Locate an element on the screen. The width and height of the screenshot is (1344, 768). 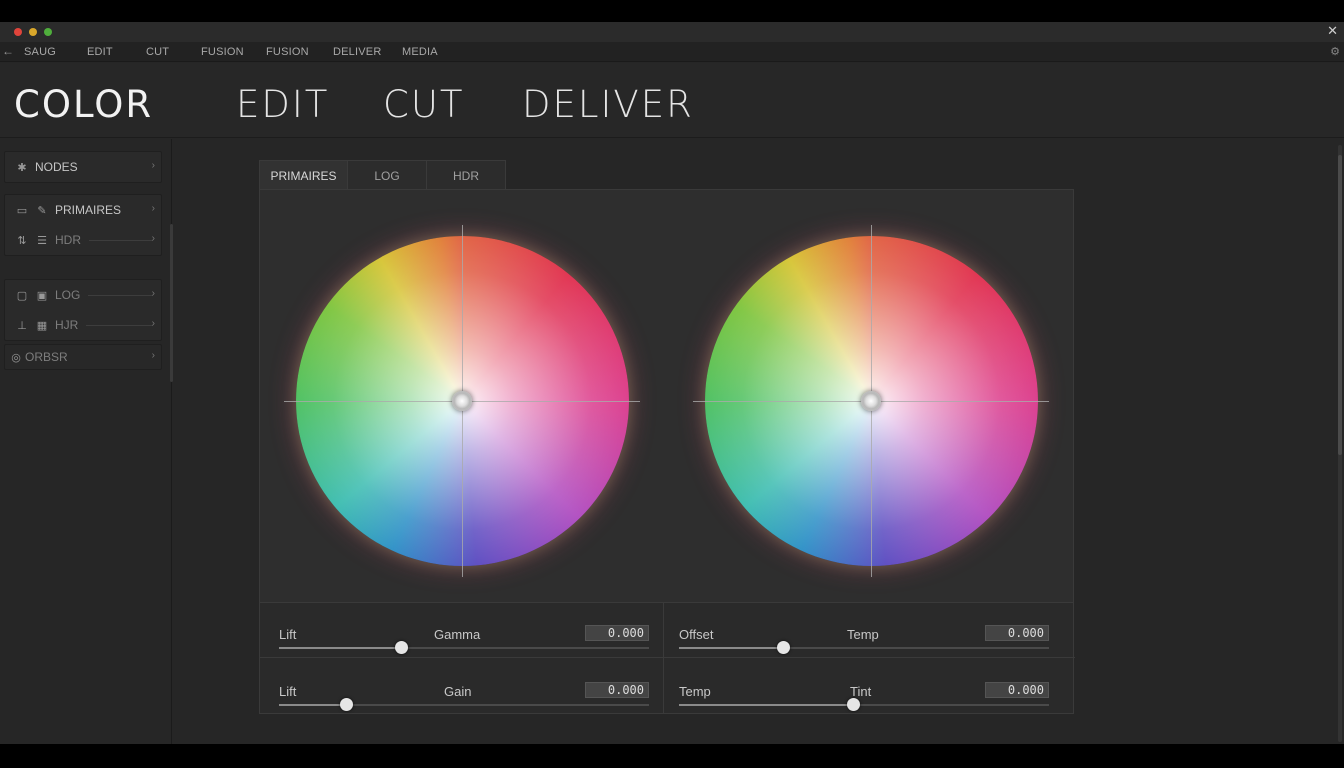
sidebar-item-label: HJR is located at coordinates (67, 325).